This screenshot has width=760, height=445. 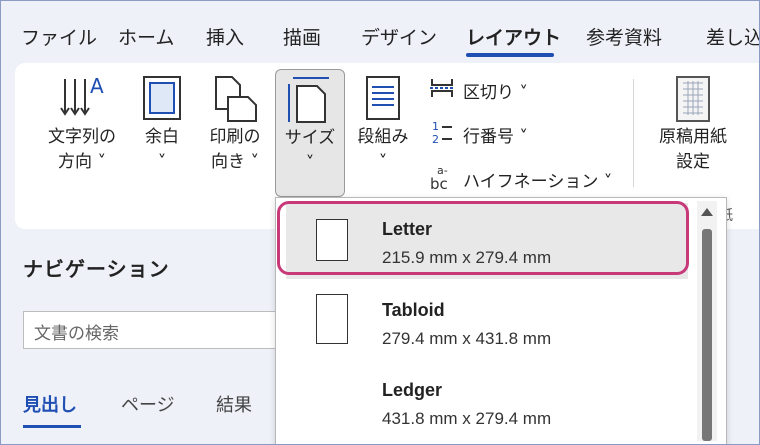 I want to click on nav-tab-pages: ページ, so click(x=148, y=404).